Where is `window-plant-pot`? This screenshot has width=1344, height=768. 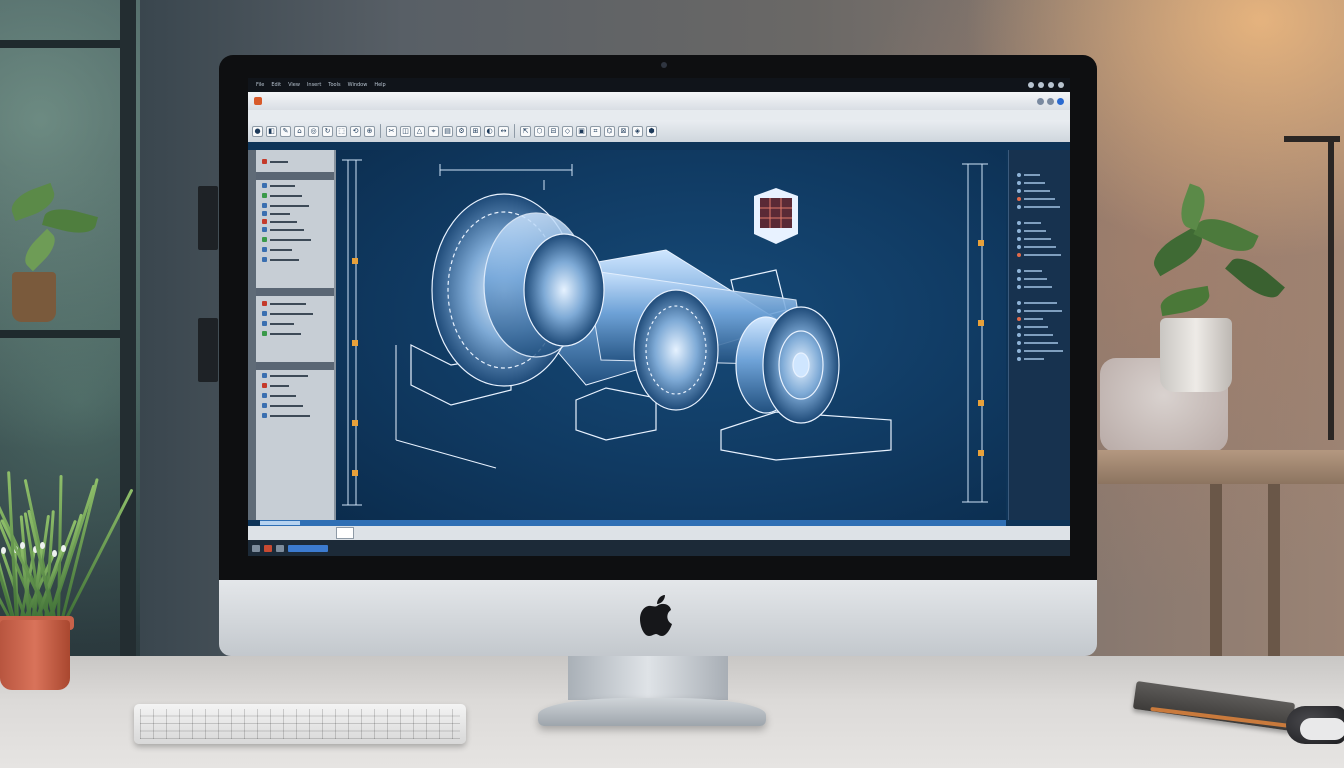 window-plant-pot is located at coordinates (34, 297).